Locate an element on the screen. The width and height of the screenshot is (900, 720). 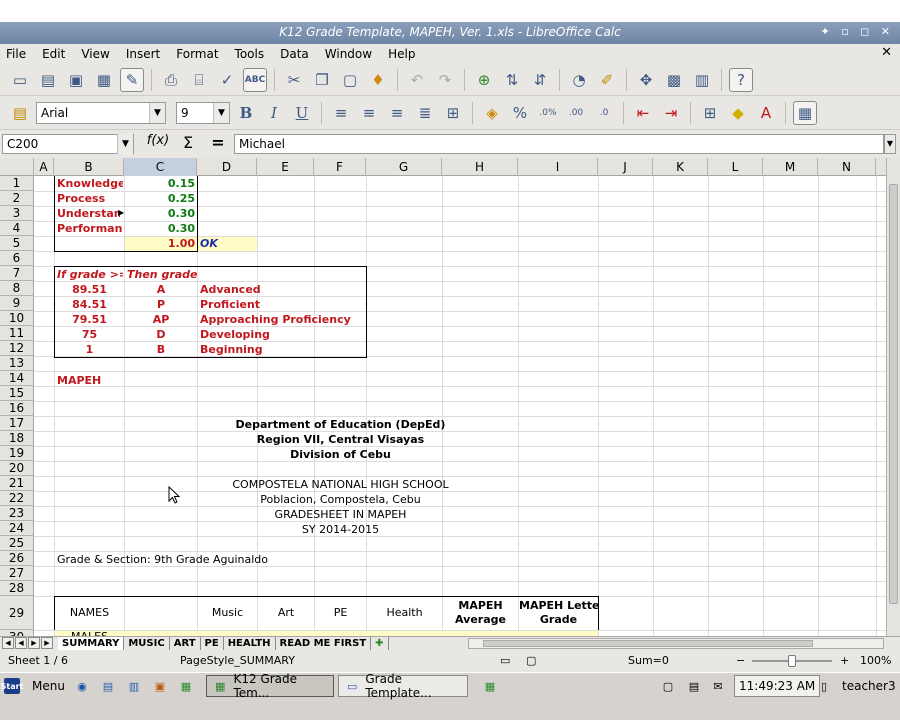
help-icon: ? is located at coordinates (741, 79).